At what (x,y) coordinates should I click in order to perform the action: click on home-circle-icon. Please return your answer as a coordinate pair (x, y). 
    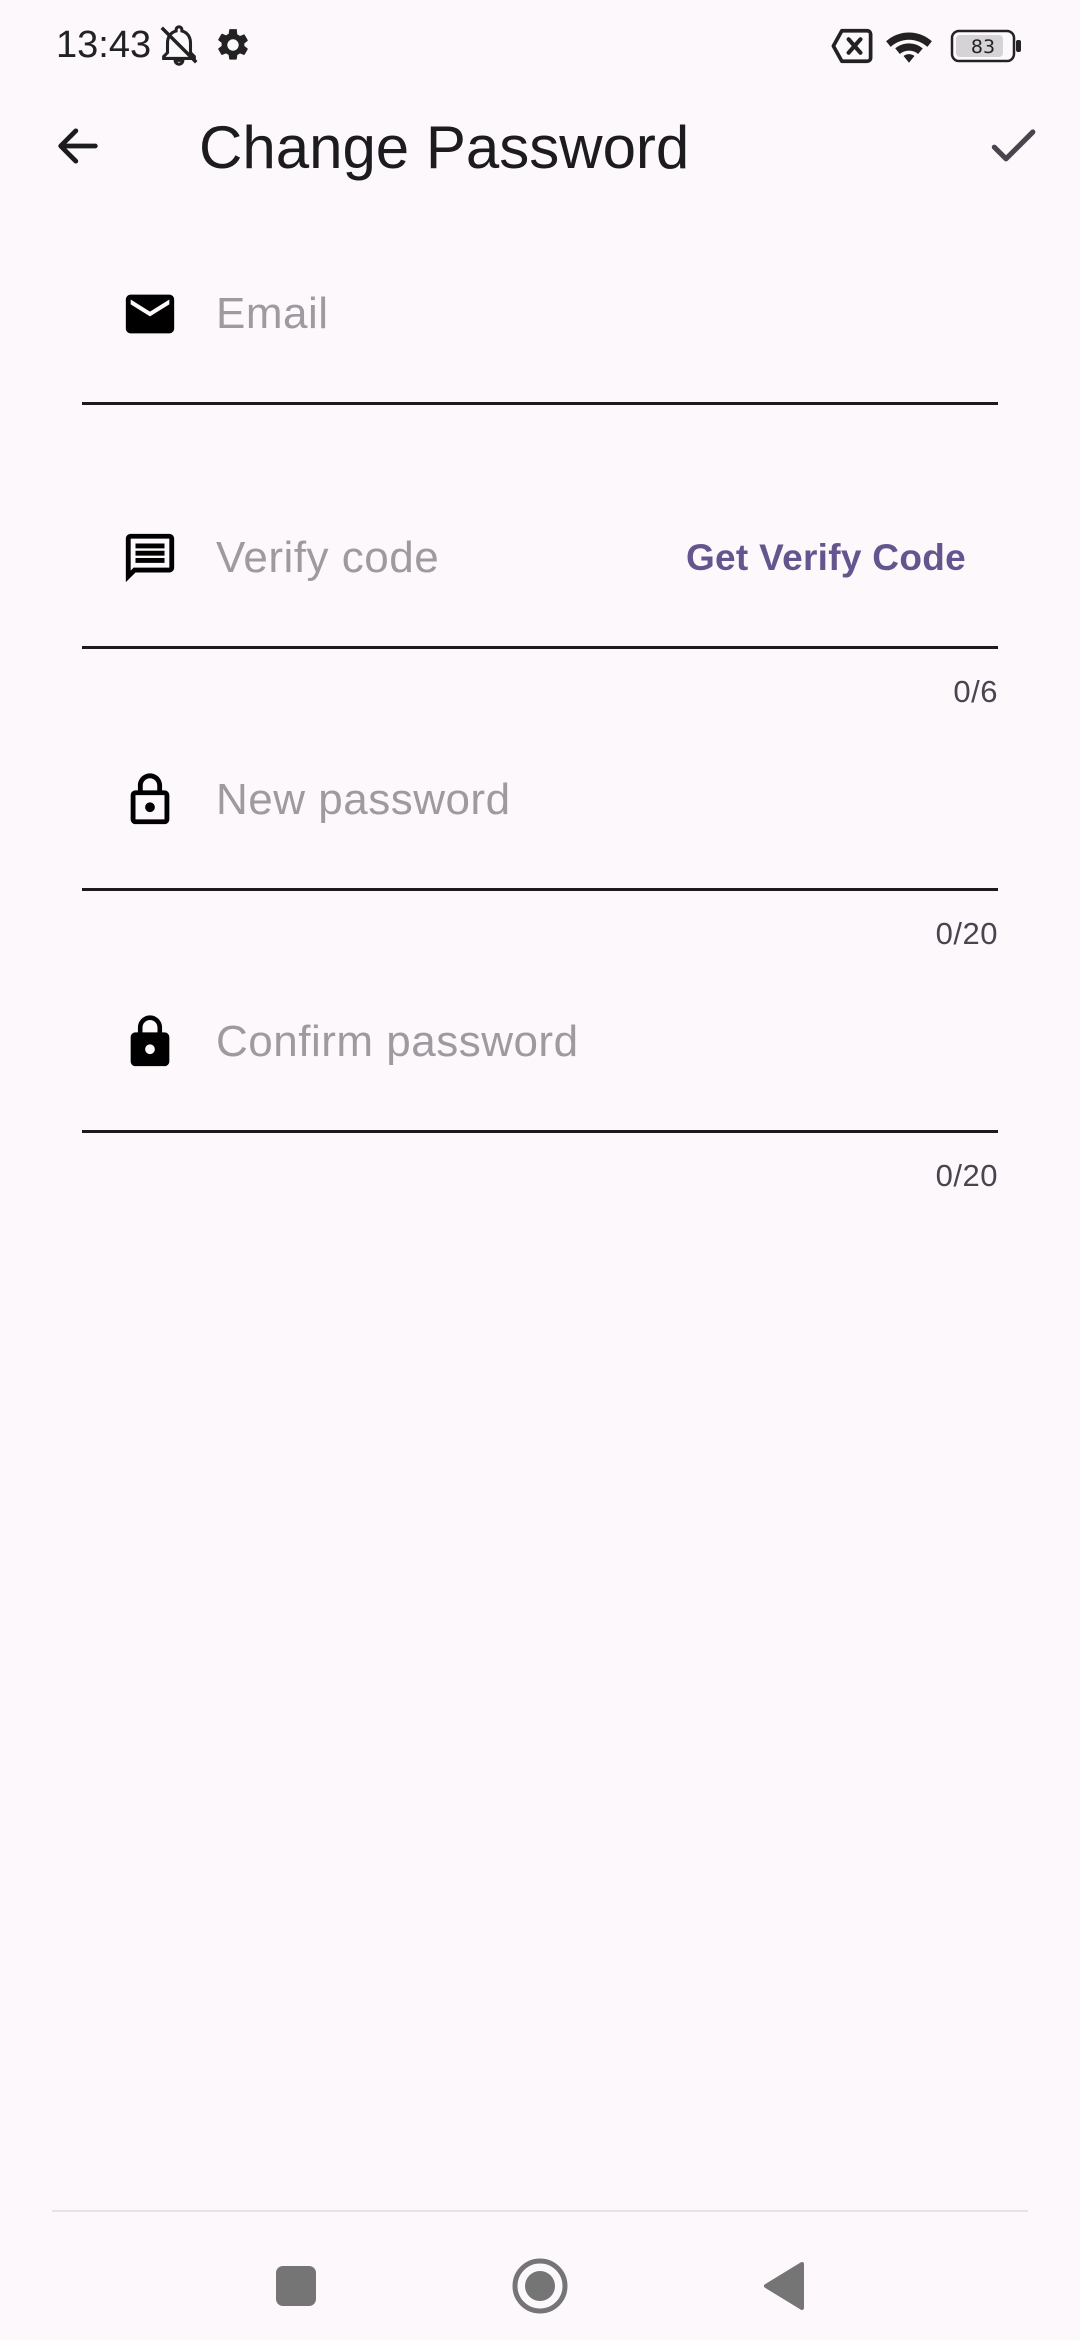
    Looking at the image, I should click on (540, 2288).